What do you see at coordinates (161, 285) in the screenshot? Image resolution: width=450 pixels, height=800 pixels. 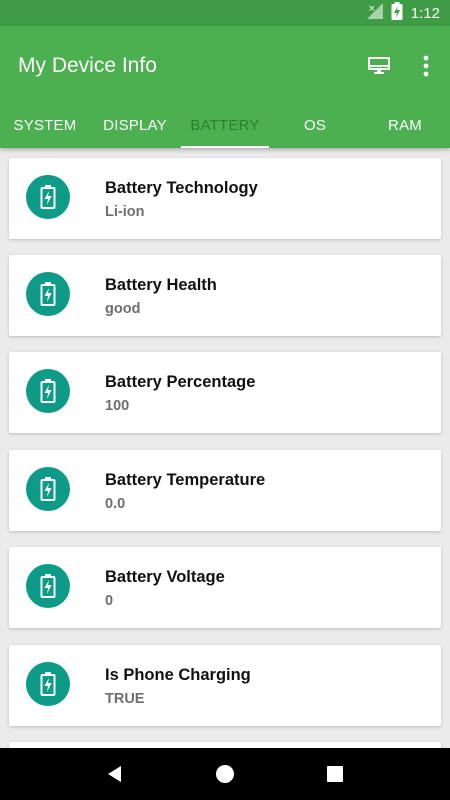 I see `item-title: Battery Health` at bounding box center [161, 285].